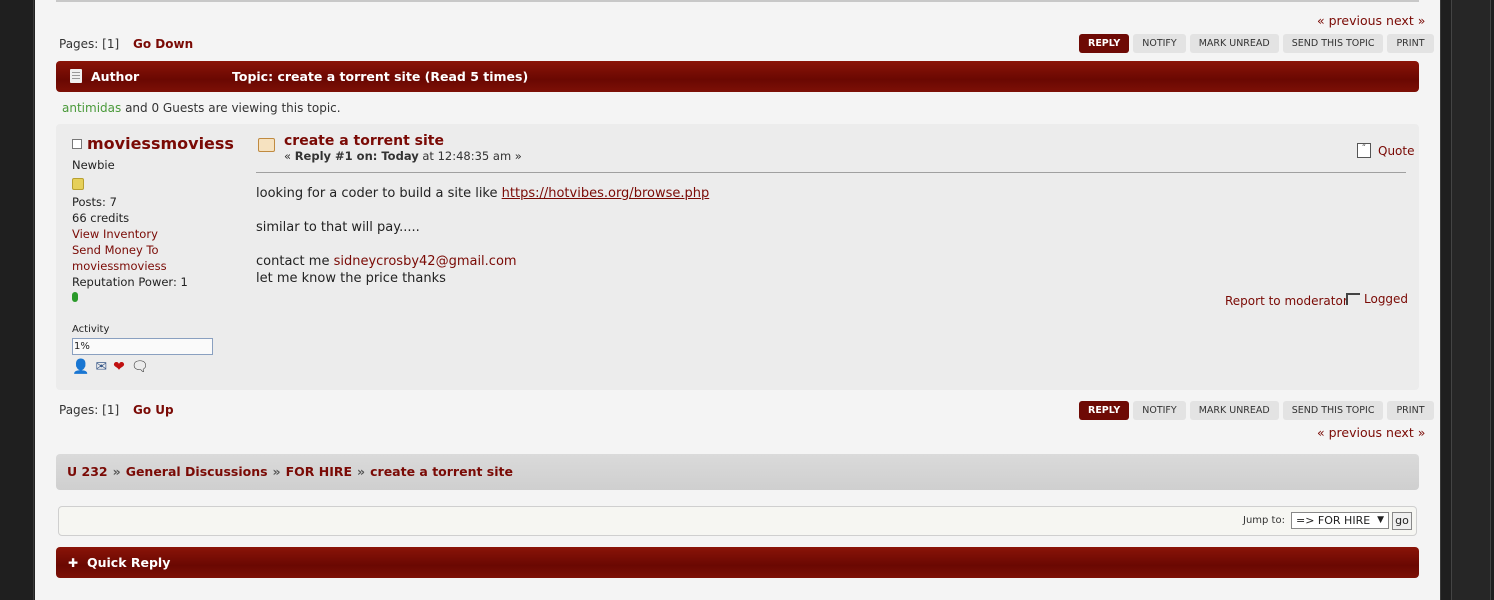 The height and width of the screenshot is (600, 1494). Describe the element at coordinates (157, 367) in the screenshot. I see `poster-icons: 👤 ✉ ❤ 🗨` at that location.